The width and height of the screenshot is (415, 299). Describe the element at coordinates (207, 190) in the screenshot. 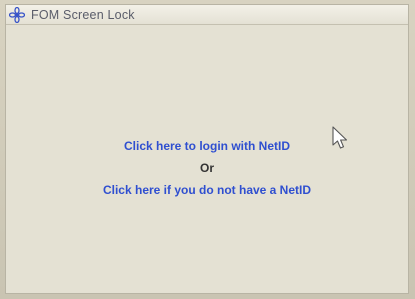

I see `no-netid-link: Click here if you do not have a NetID` at that location.